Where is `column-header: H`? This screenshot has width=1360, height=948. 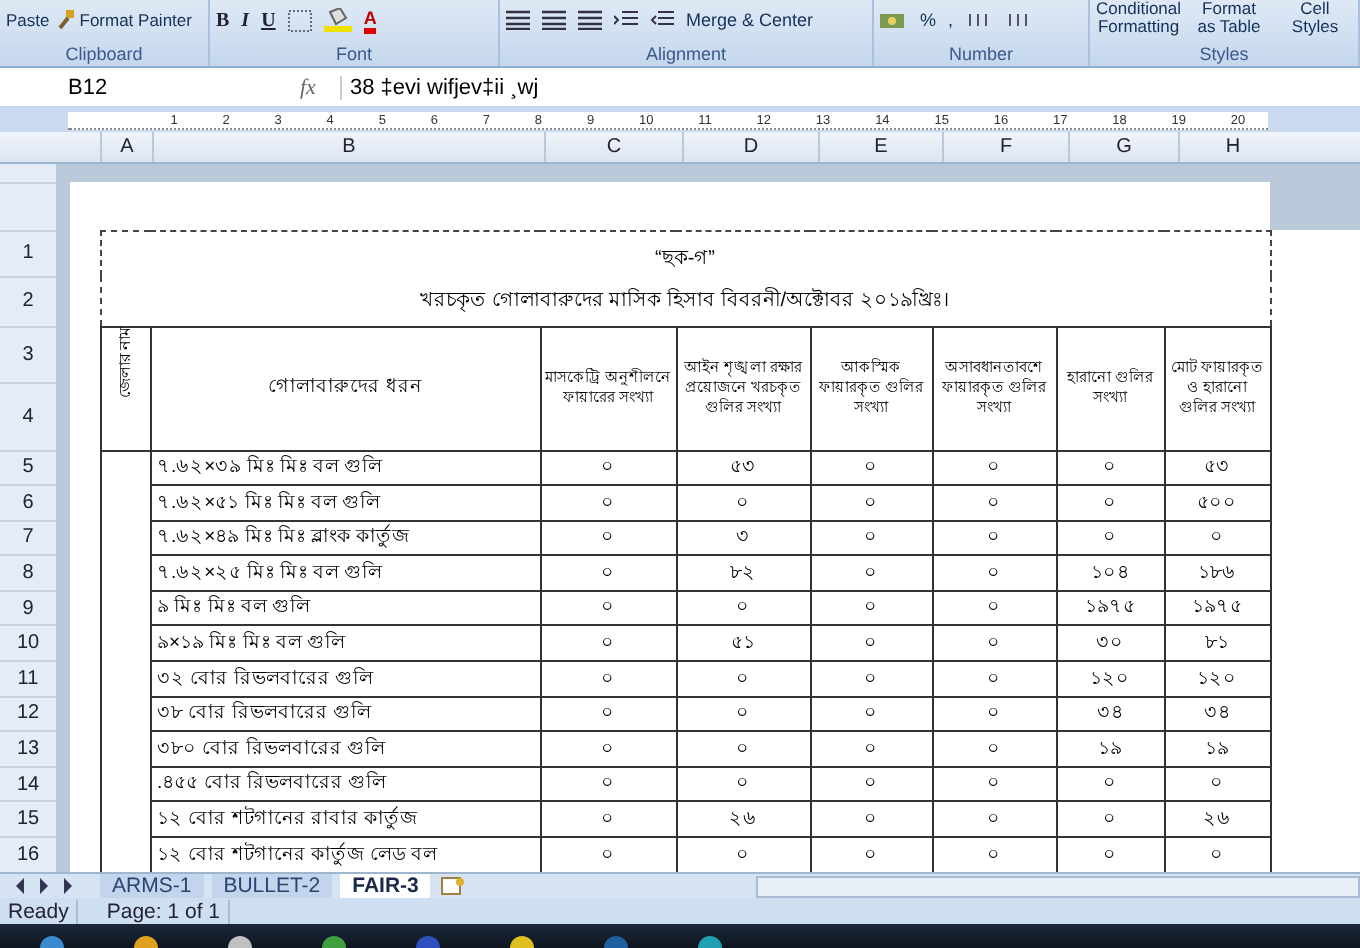 column-header: H is located at coordinates (1232, 147).